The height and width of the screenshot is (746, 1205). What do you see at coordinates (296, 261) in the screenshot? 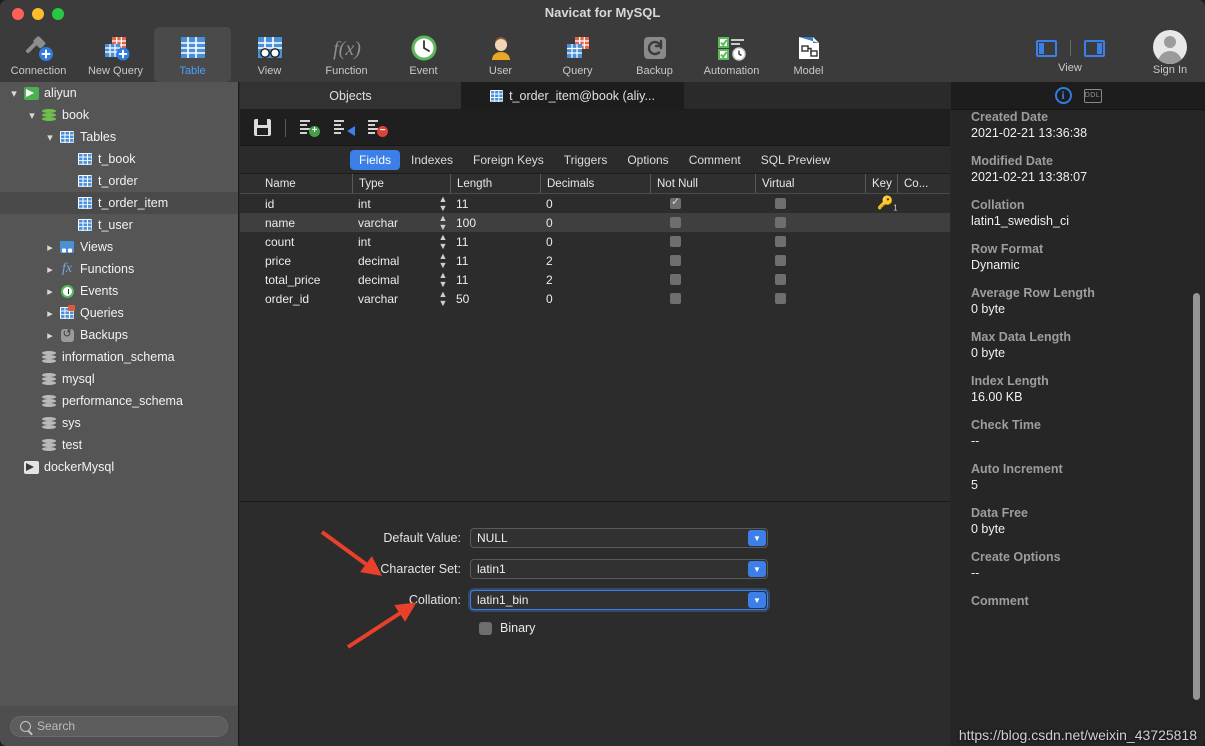
I see `cell-name: price` at bounding box center [296, 261].